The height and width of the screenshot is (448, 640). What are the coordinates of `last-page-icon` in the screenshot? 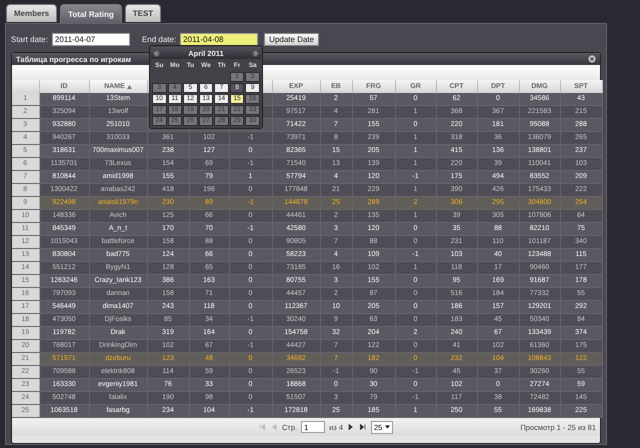 It's located at (363, 427).